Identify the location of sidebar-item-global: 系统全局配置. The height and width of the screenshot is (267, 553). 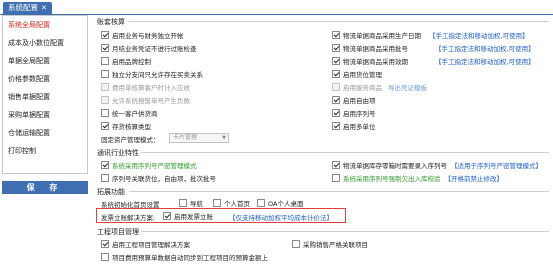
(45, 25).